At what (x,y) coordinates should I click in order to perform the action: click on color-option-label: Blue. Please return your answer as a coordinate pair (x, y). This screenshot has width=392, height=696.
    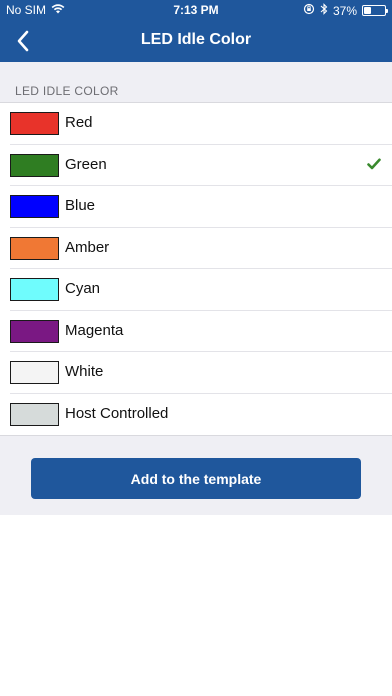
    Looking at the image, I should click on (80, 205).